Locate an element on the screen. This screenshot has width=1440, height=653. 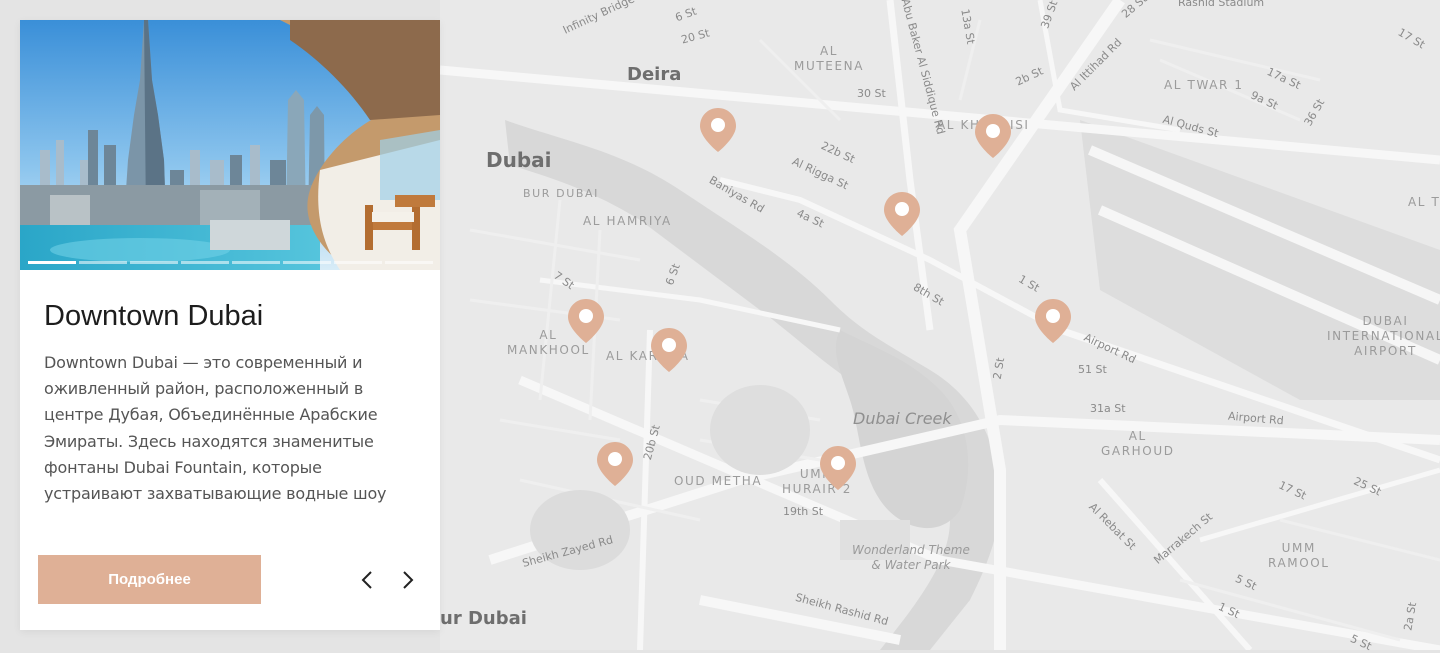
map-street-label: 19th St is located at coordinates (803, 511).